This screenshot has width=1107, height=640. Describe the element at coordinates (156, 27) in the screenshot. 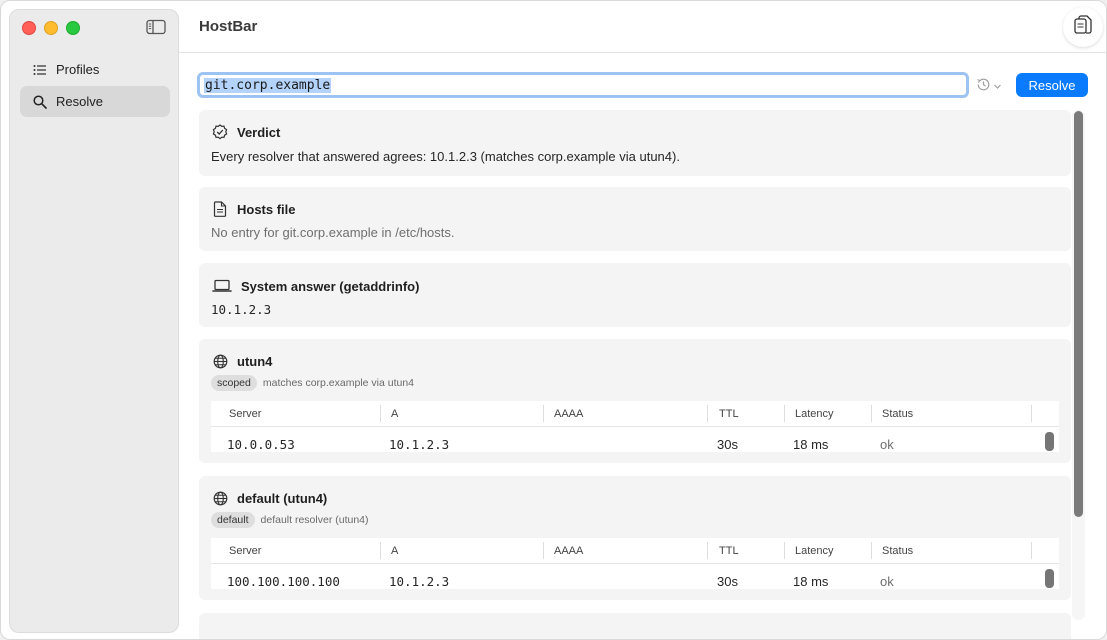

I see `sidebar-toggle-icon` at that location.